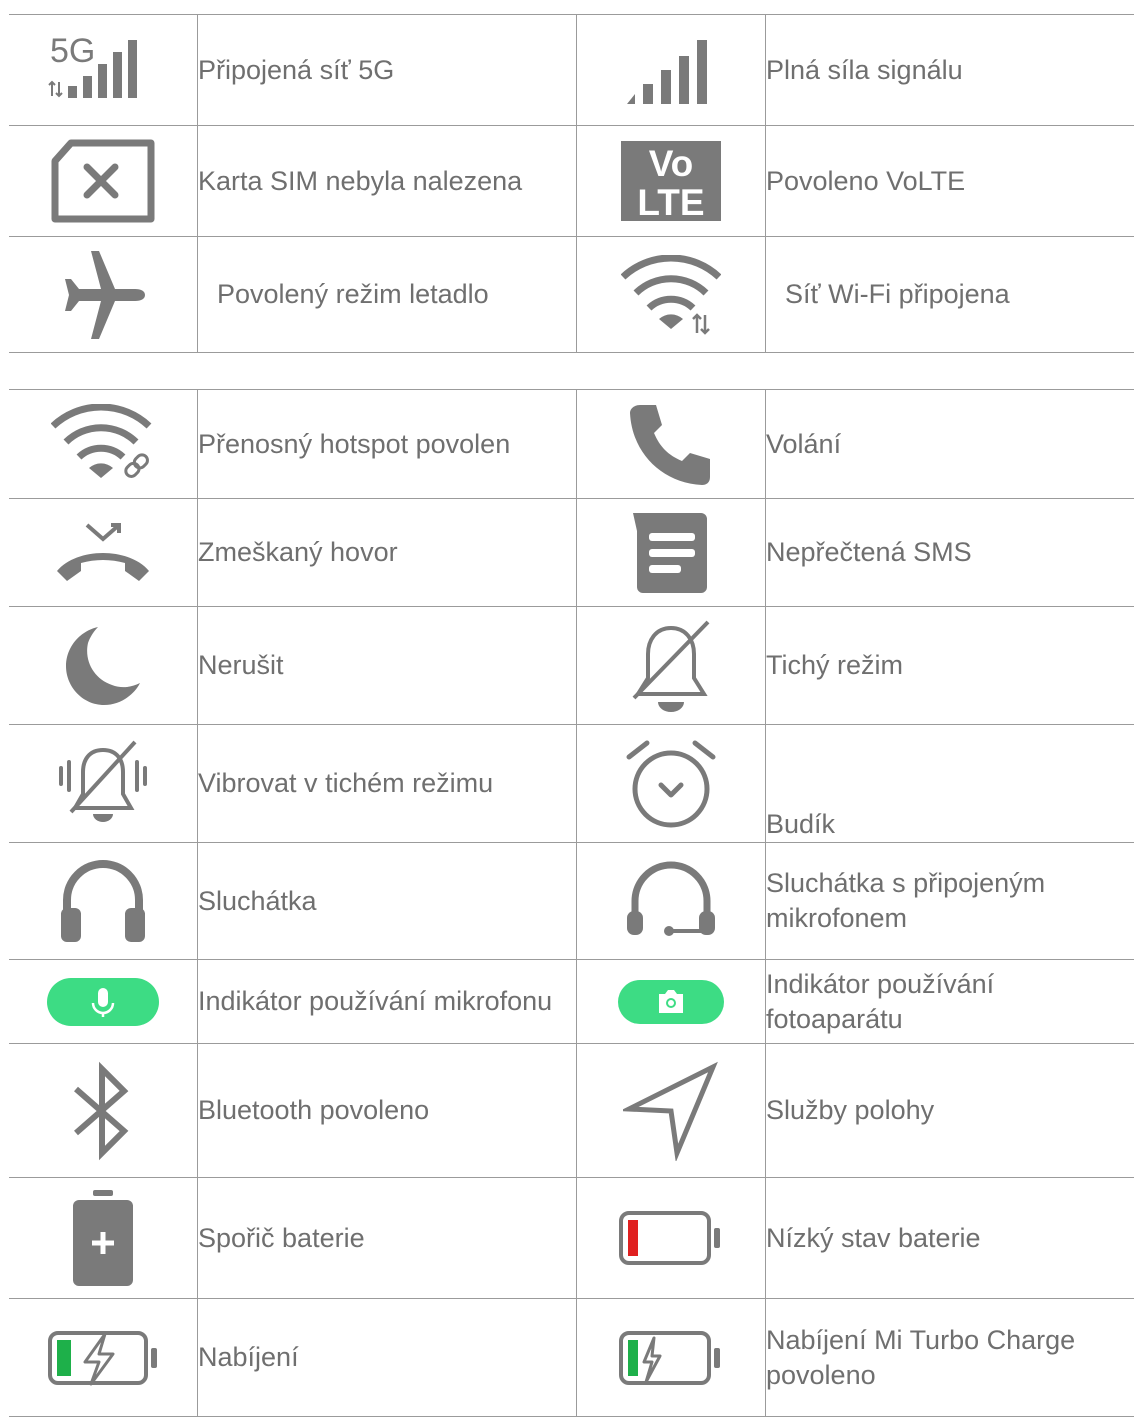 This screenshot has height=1417, width=1134. I want to click on silent-bell-icon, so click(671, 666).